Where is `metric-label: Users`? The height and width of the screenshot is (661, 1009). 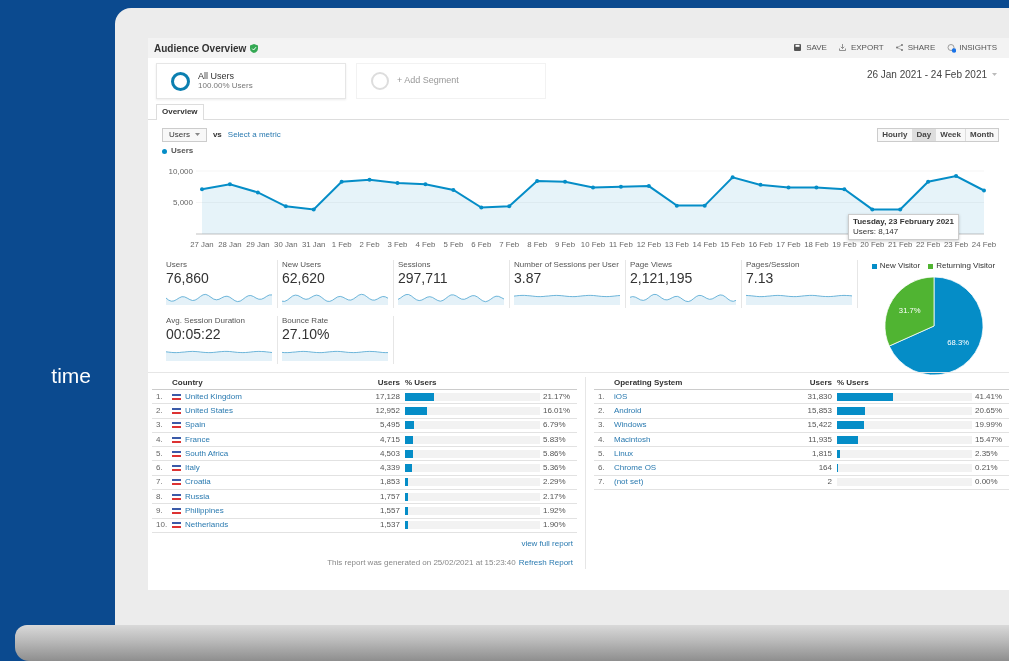
metric-label: Users is located at coordinates (177, 265).